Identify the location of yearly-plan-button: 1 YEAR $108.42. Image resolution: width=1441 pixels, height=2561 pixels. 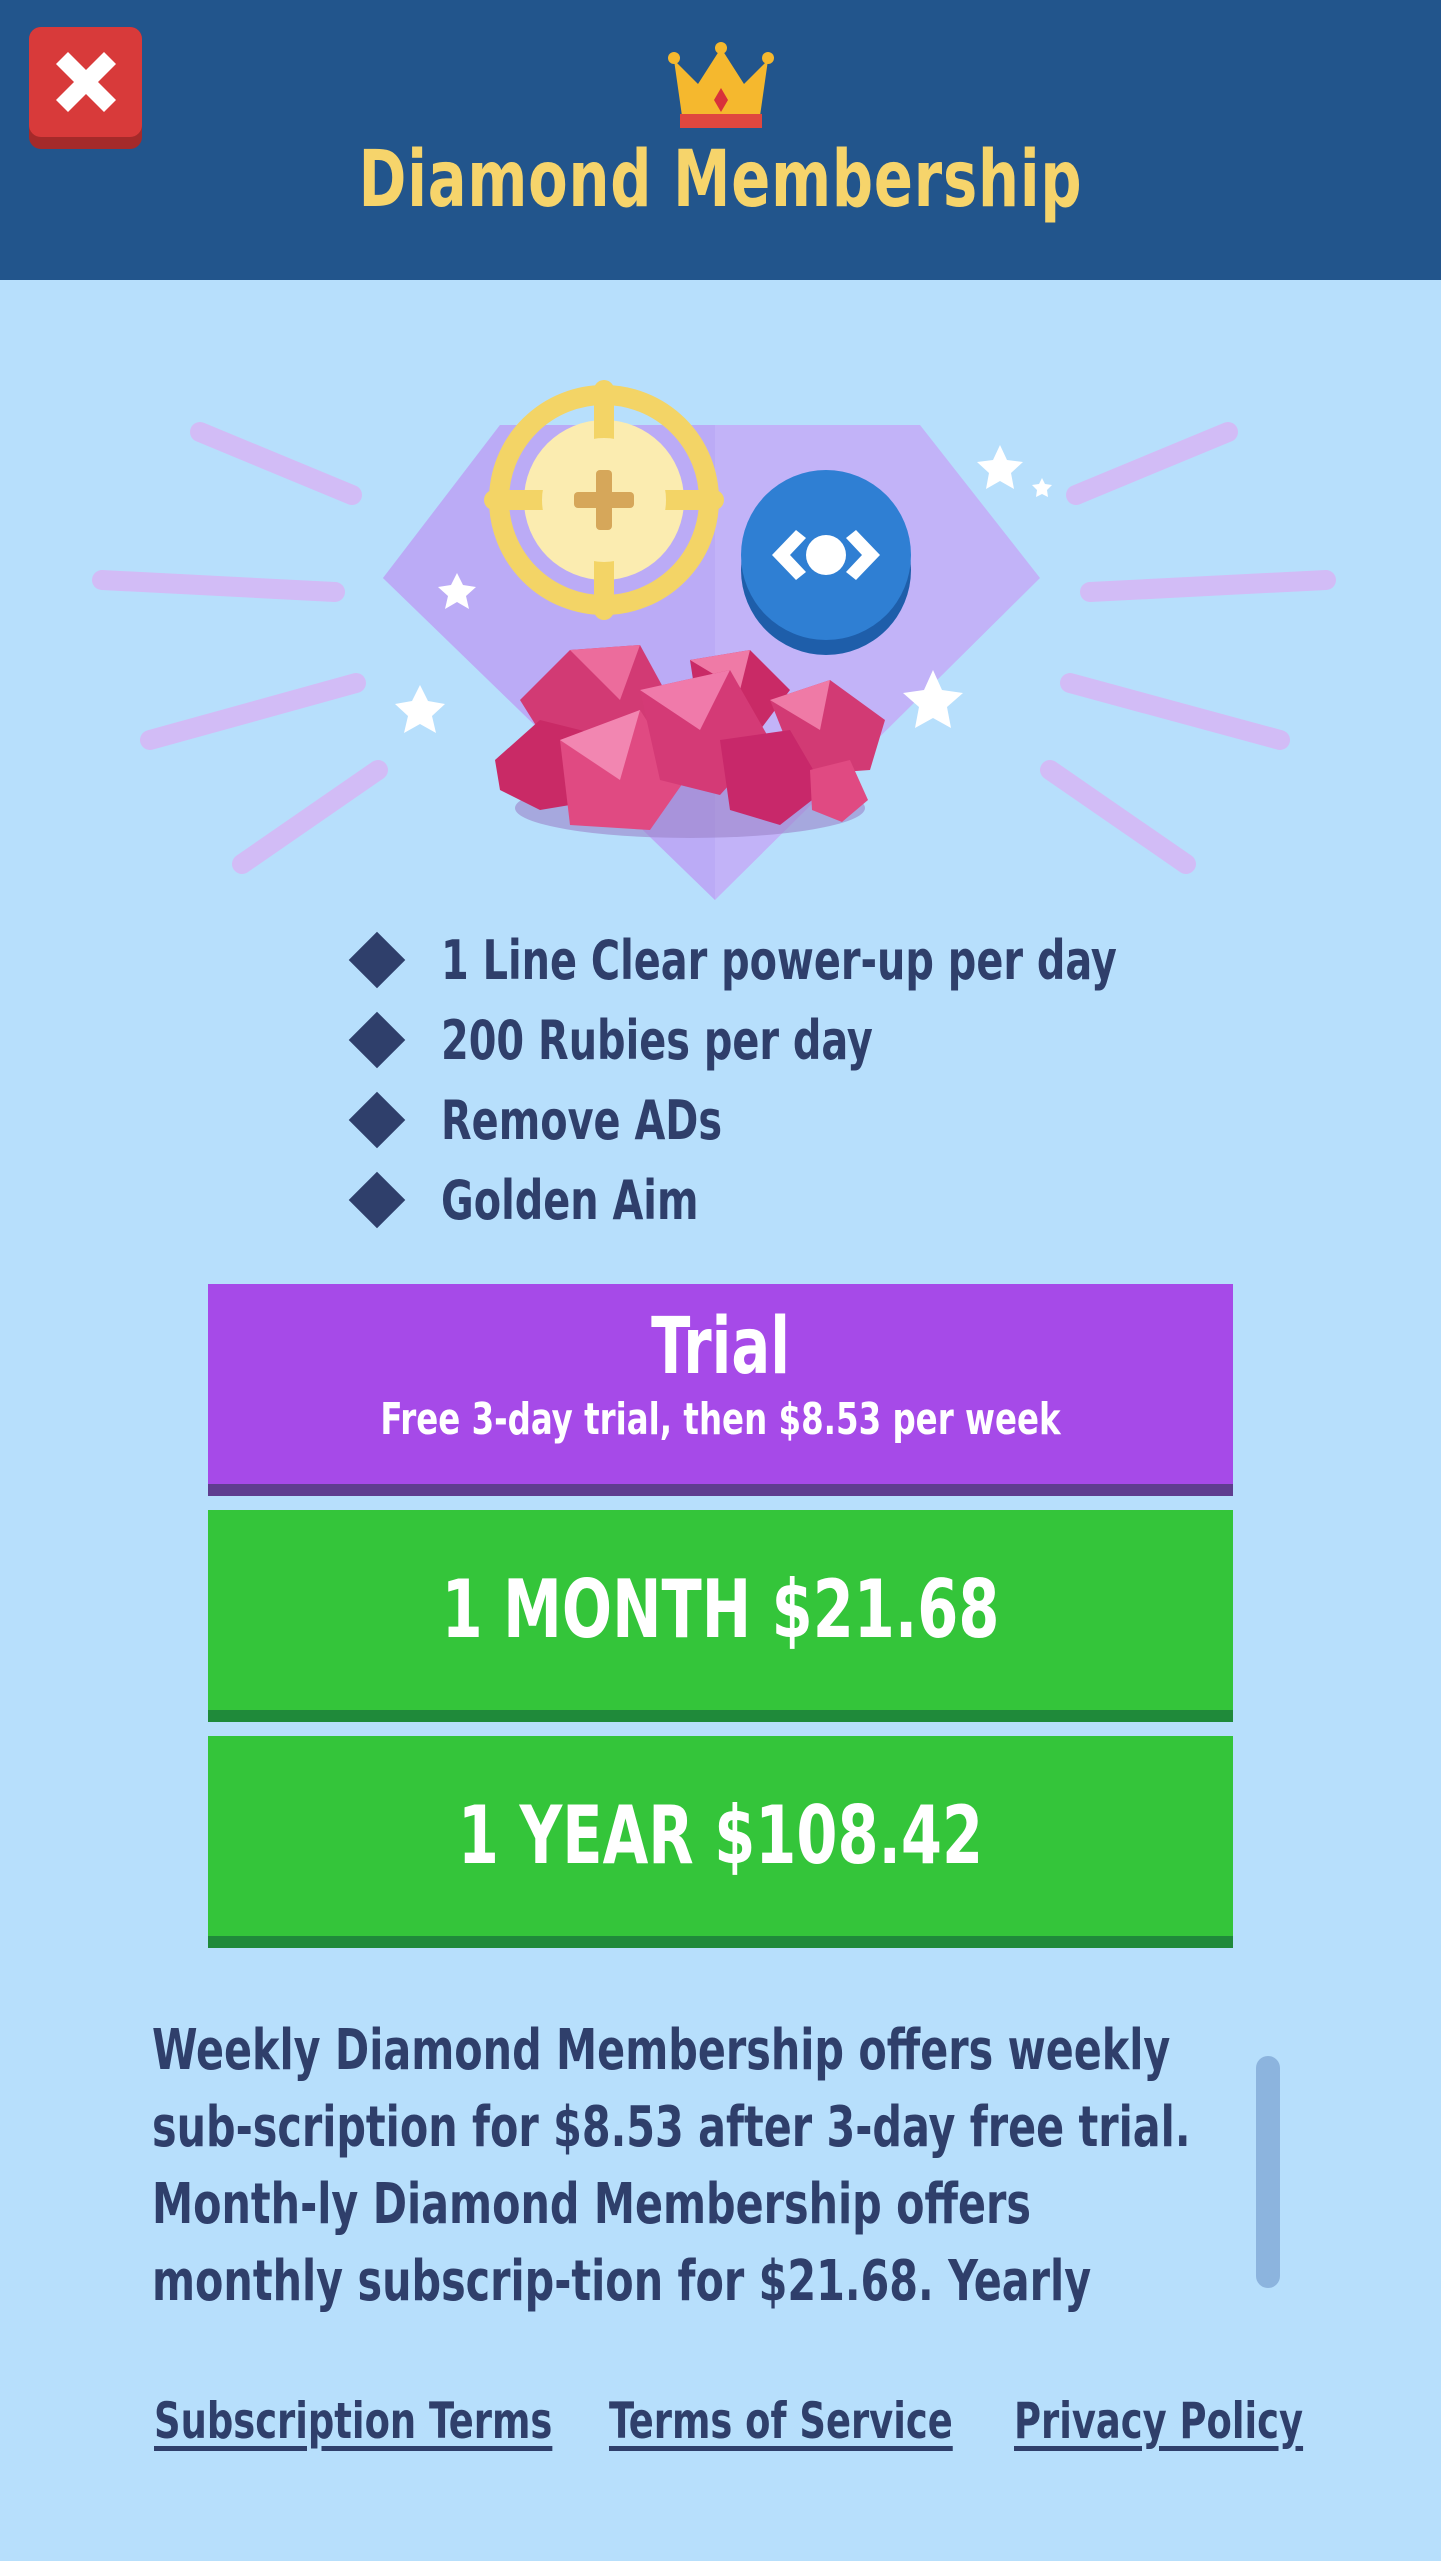
(720, 1842).